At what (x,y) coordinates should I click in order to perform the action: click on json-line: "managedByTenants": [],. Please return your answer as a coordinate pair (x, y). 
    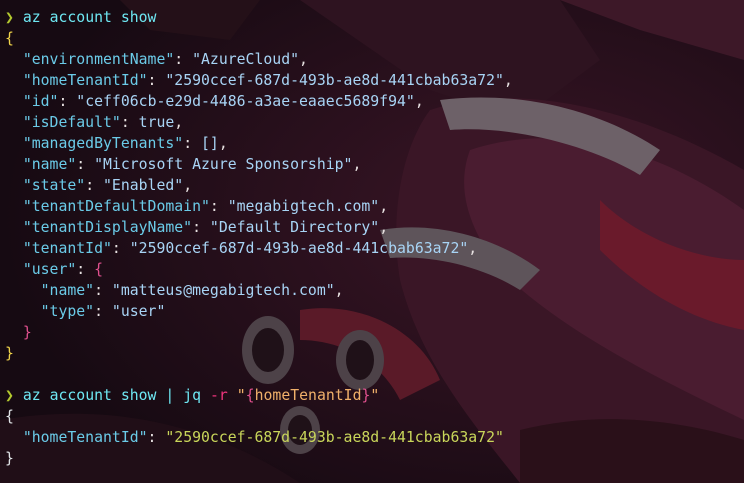
    Looking at the image, I should click on (125, 143).